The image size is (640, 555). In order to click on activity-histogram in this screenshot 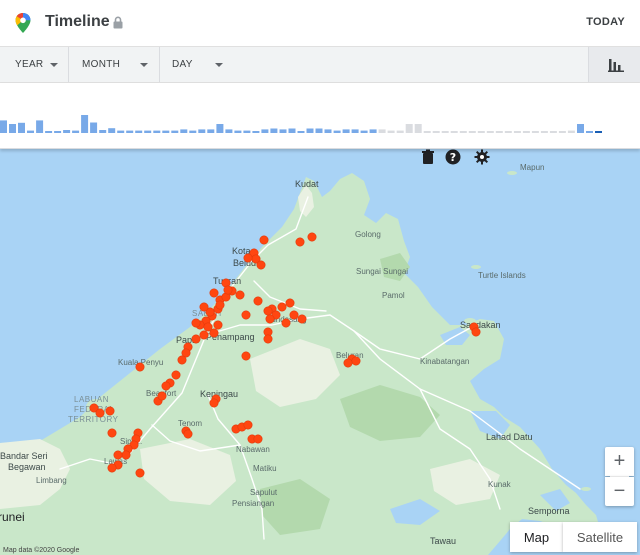, I will do `click(320, 116)`.